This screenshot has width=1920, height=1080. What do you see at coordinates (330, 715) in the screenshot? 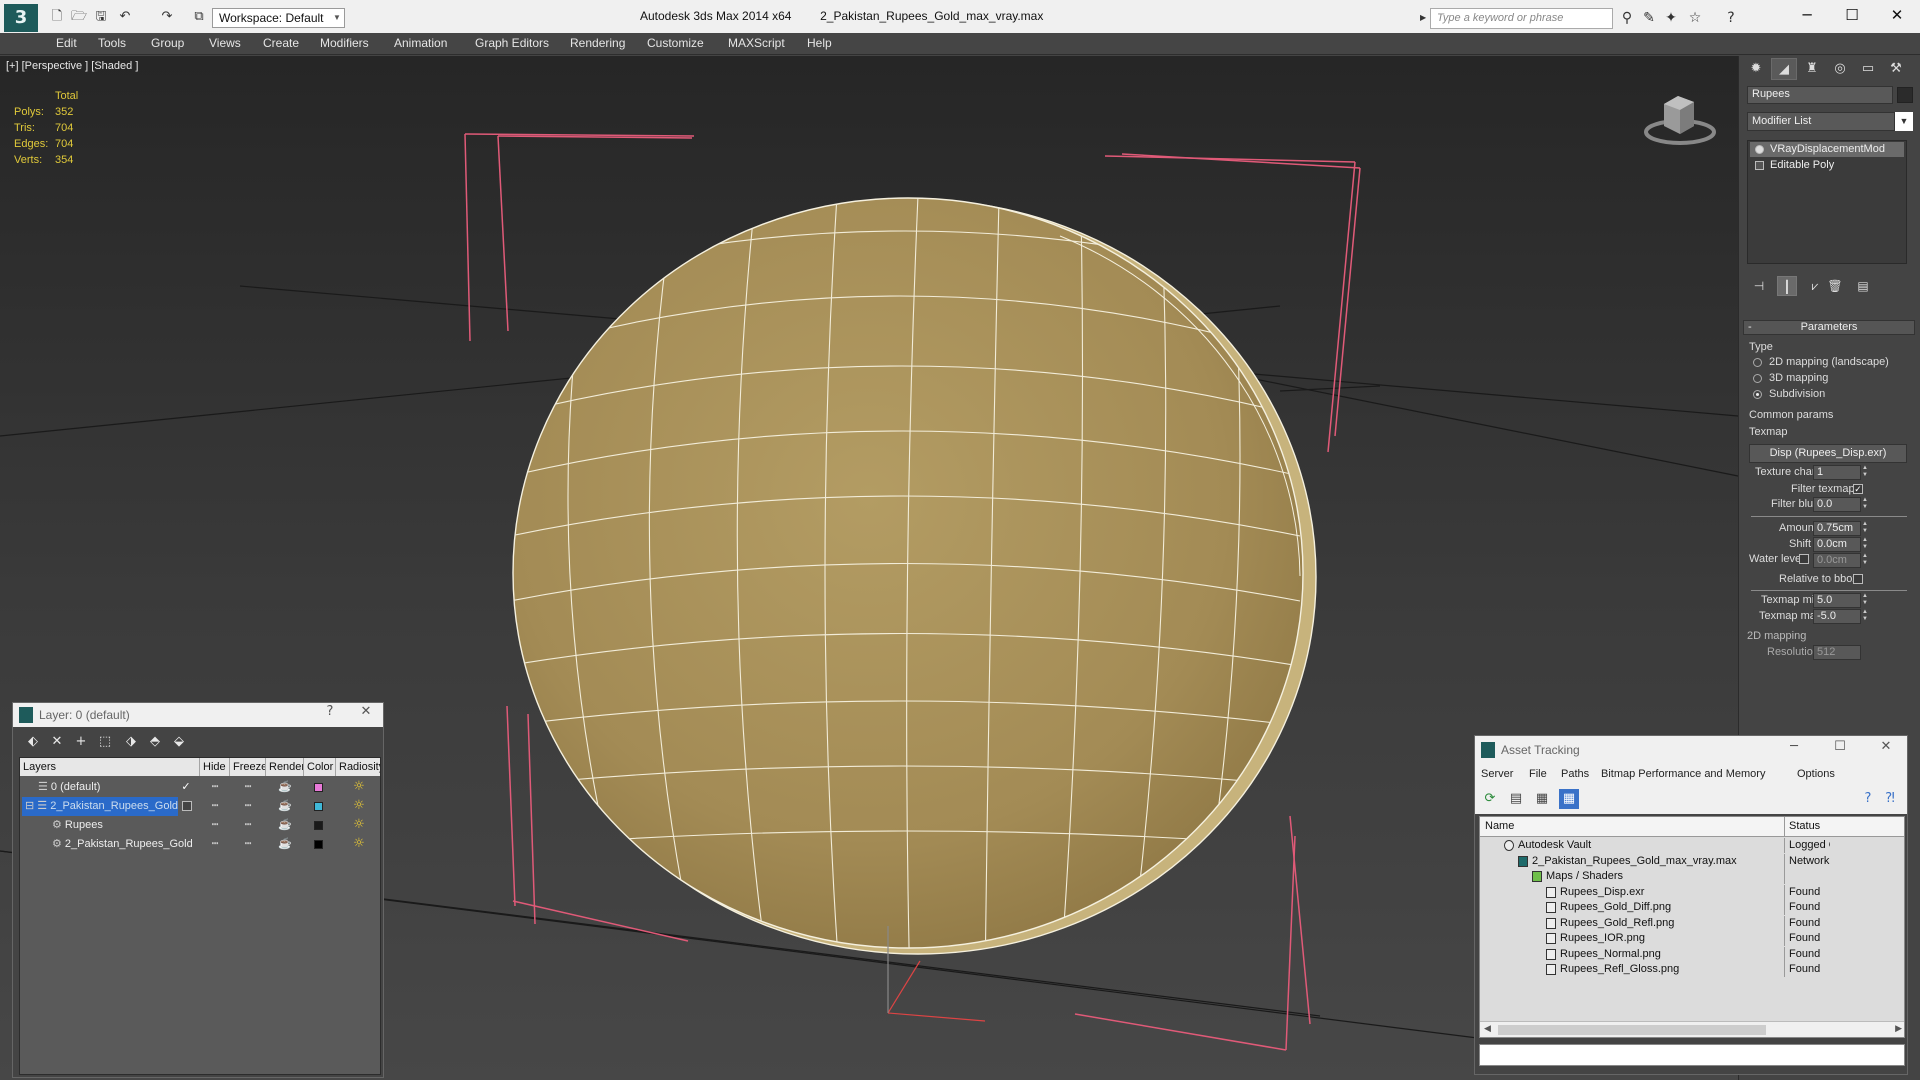
I see `help-button: ?` at bounding box center [330, 715].